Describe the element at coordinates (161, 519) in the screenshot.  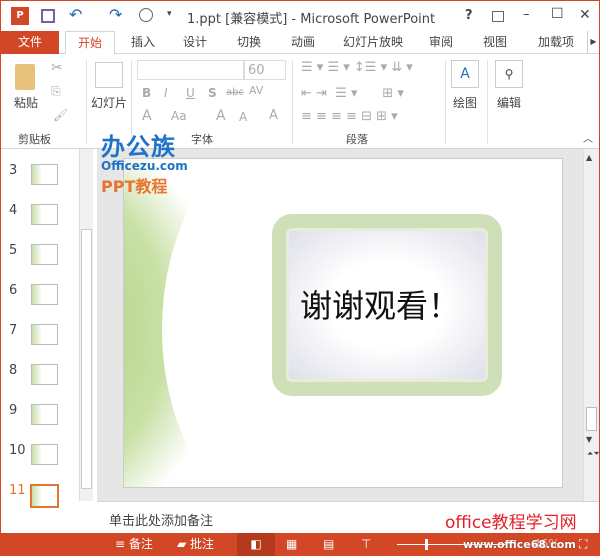
I see `notes-placeholder: 单击此处添加备注` at that location.